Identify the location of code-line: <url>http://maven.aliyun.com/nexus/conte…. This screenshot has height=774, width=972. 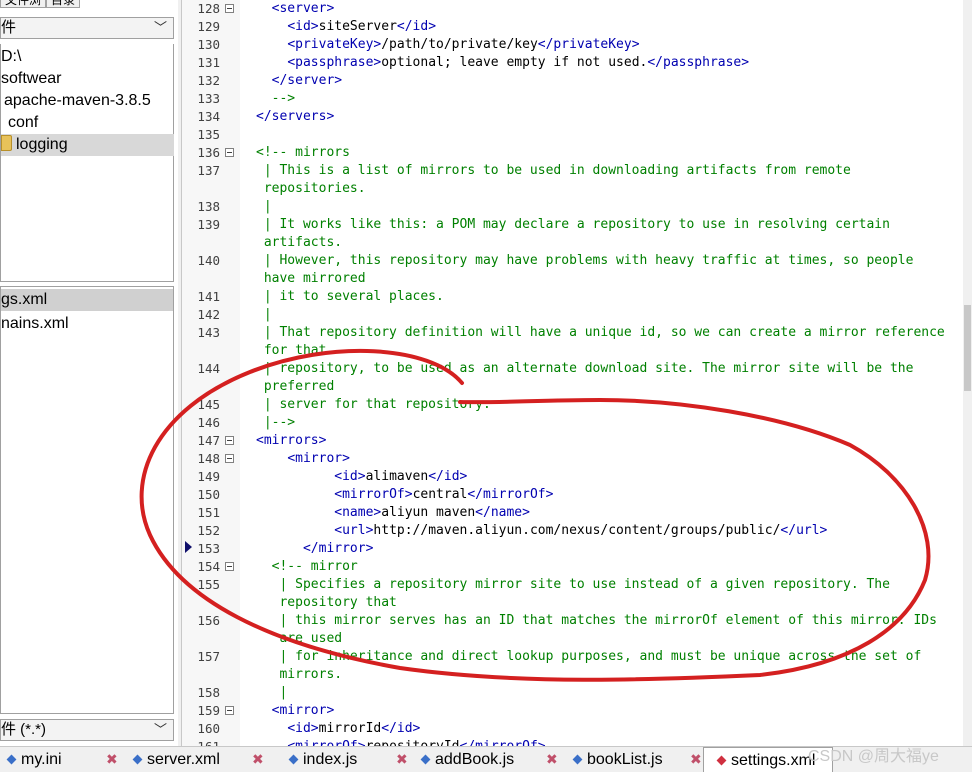
(541, 531).